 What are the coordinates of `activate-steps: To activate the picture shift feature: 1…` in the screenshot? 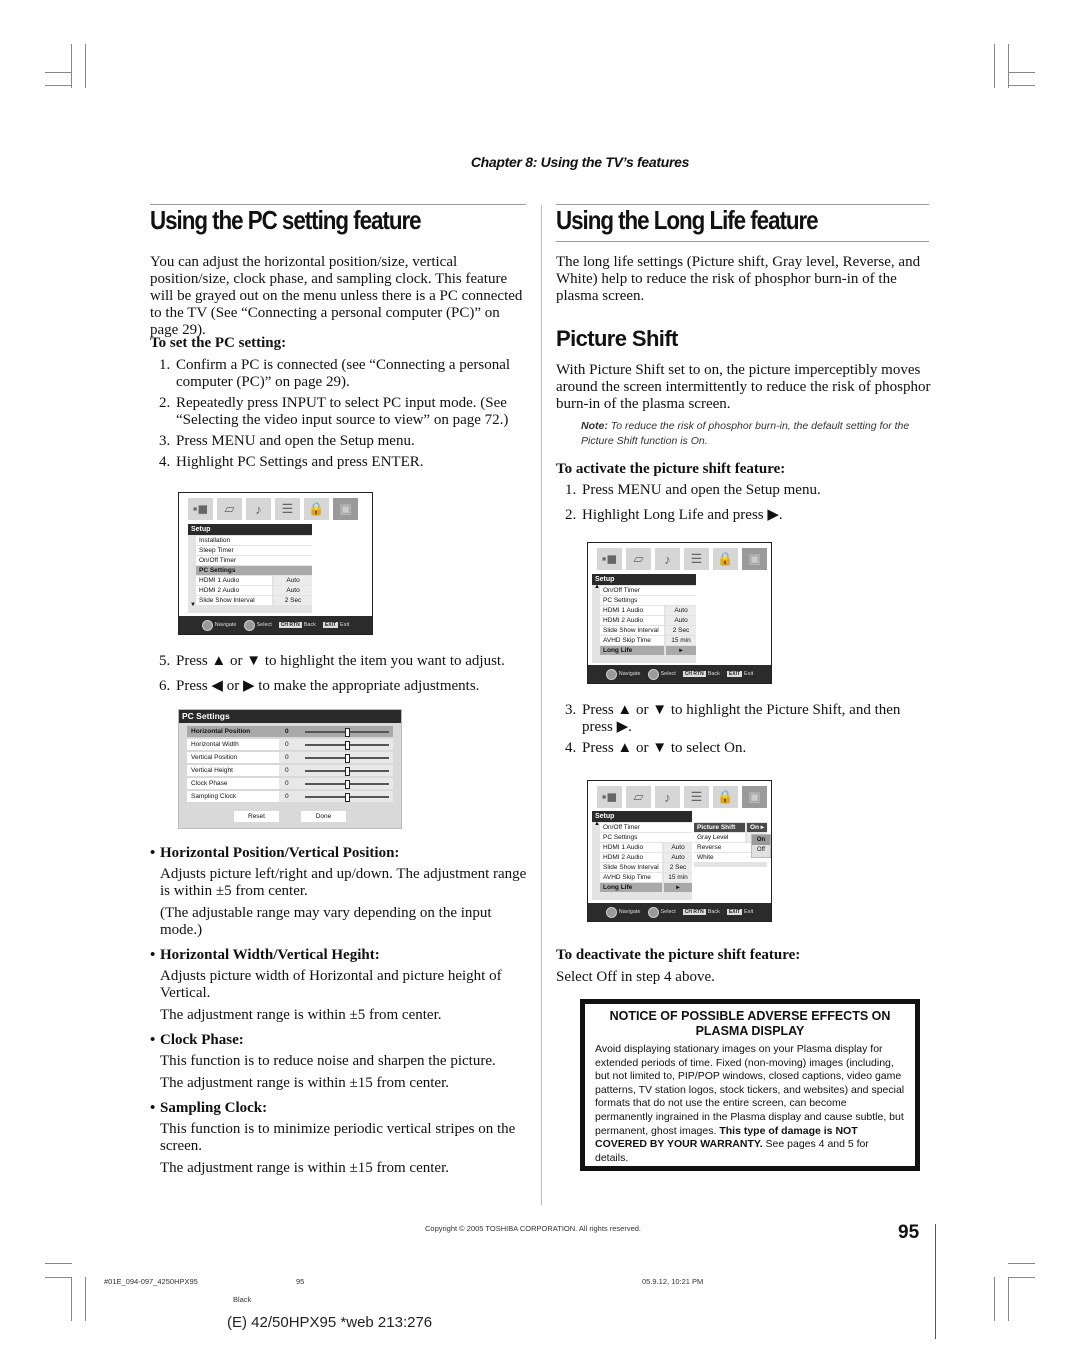 It's located at (743, 495).